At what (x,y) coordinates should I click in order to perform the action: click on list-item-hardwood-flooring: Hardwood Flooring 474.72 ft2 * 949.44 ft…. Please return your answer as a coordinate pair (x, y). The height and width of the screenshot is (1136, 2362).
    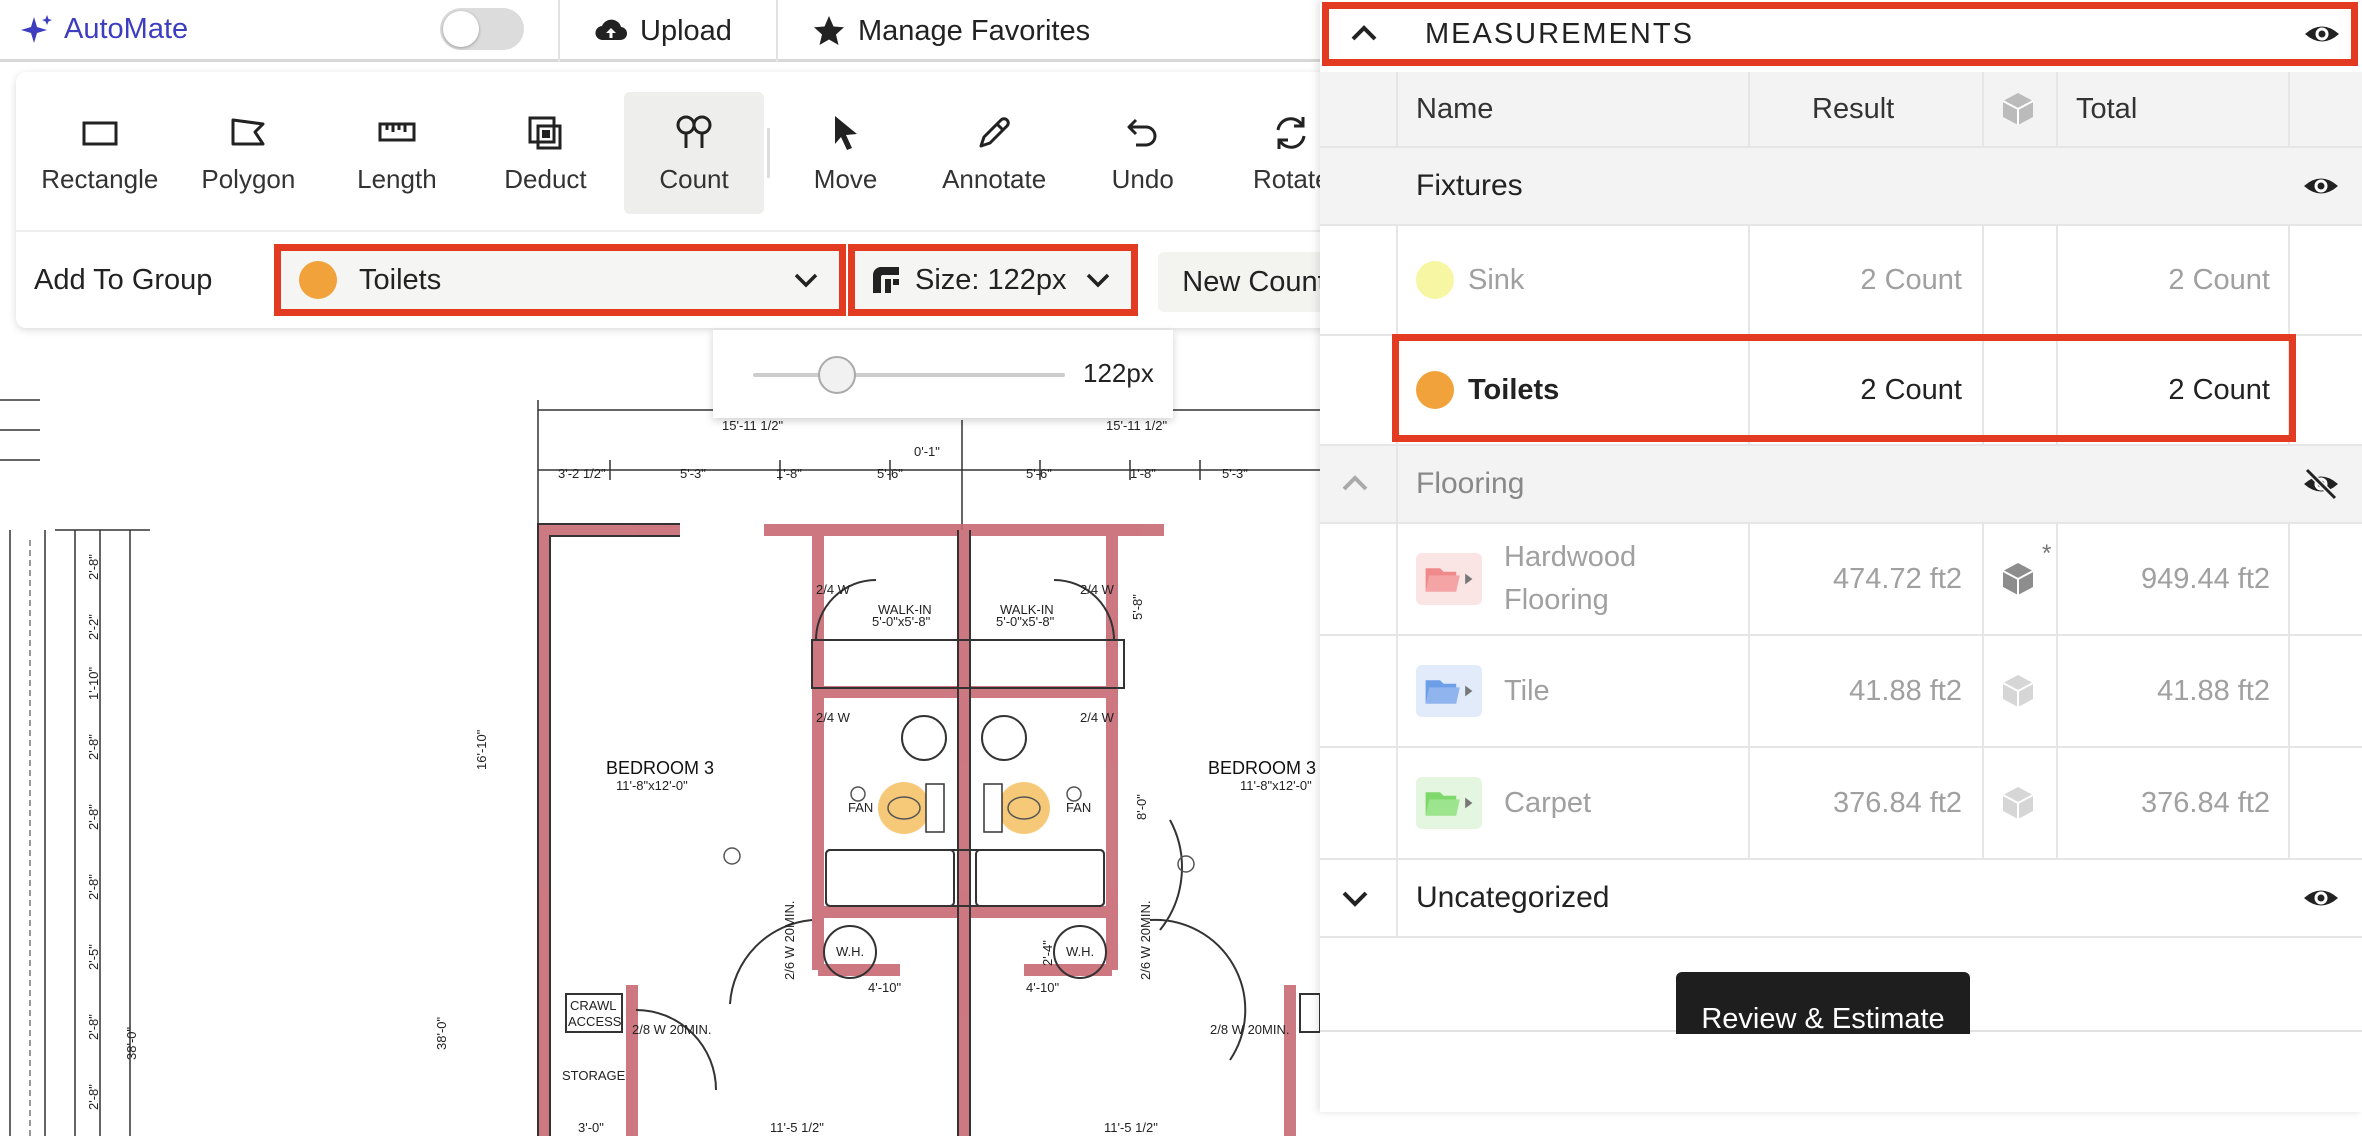
    Looking at the image, I should click on (1841, 580).